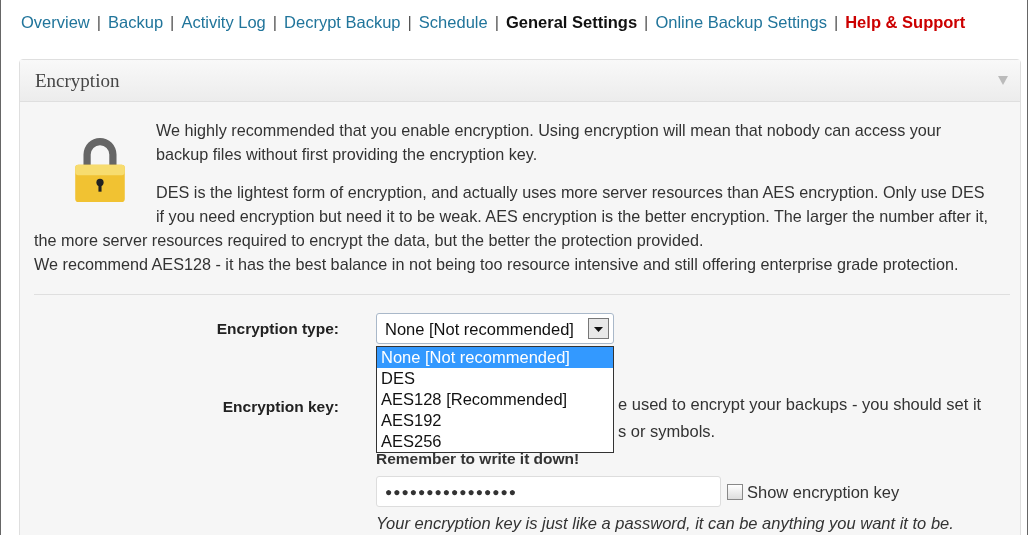  I want to click on dropdown-option: DES, so click(495, 378).